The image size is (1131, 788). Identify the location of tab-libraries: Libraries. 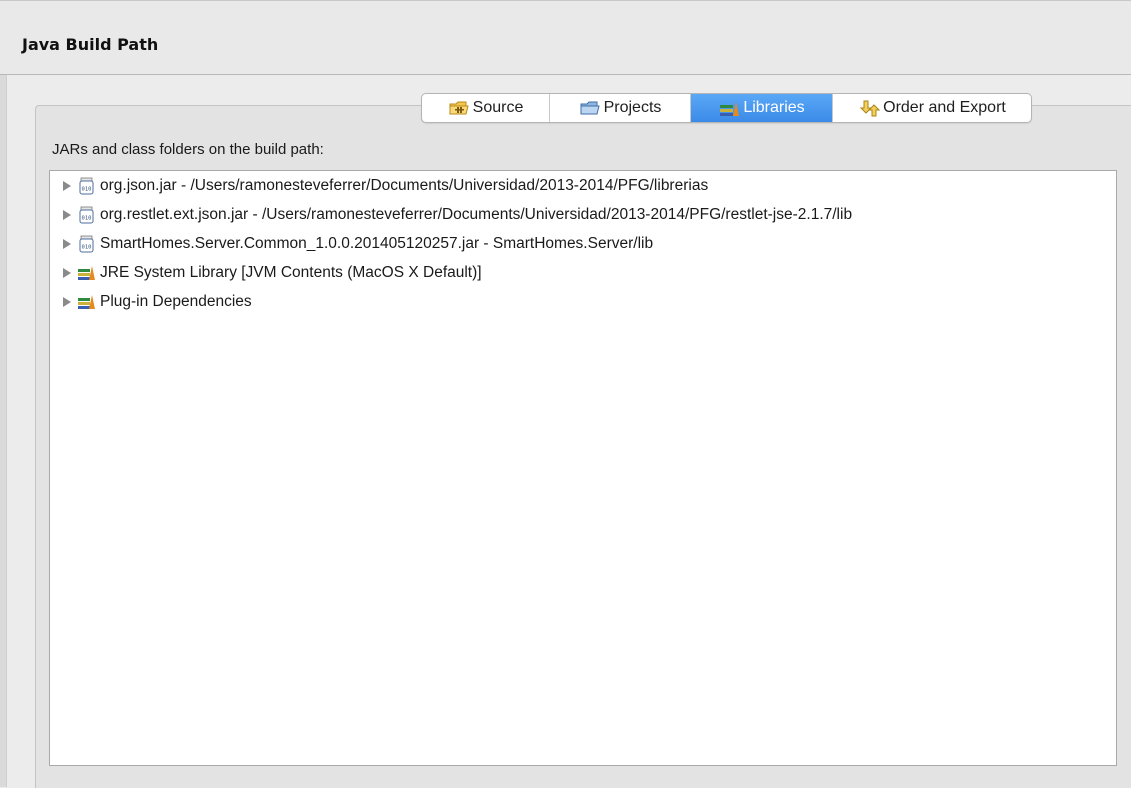
(762, 108).